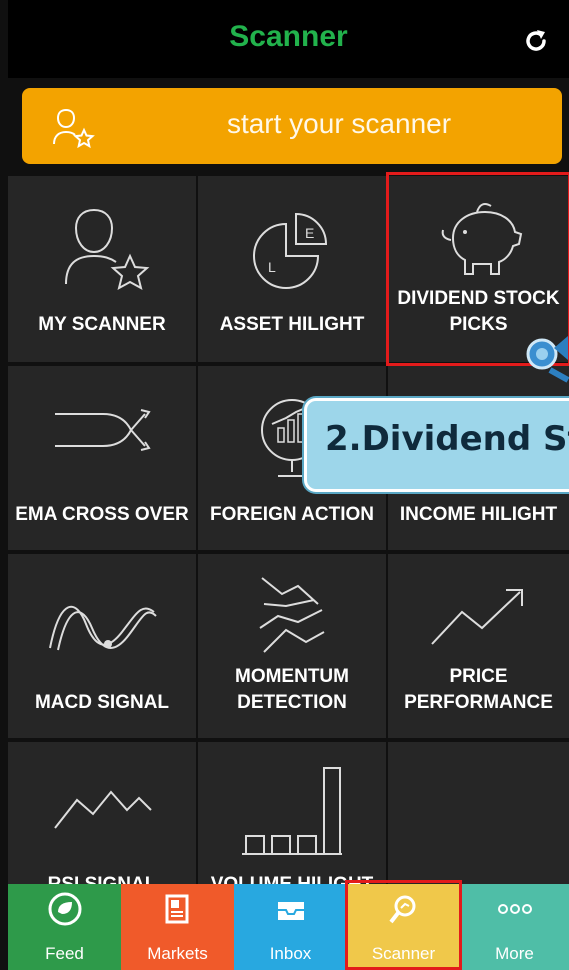 The height and width of the screenshot is (970, 569). I want to click on callout-text: 2.Dividend St, so click(447, 439).